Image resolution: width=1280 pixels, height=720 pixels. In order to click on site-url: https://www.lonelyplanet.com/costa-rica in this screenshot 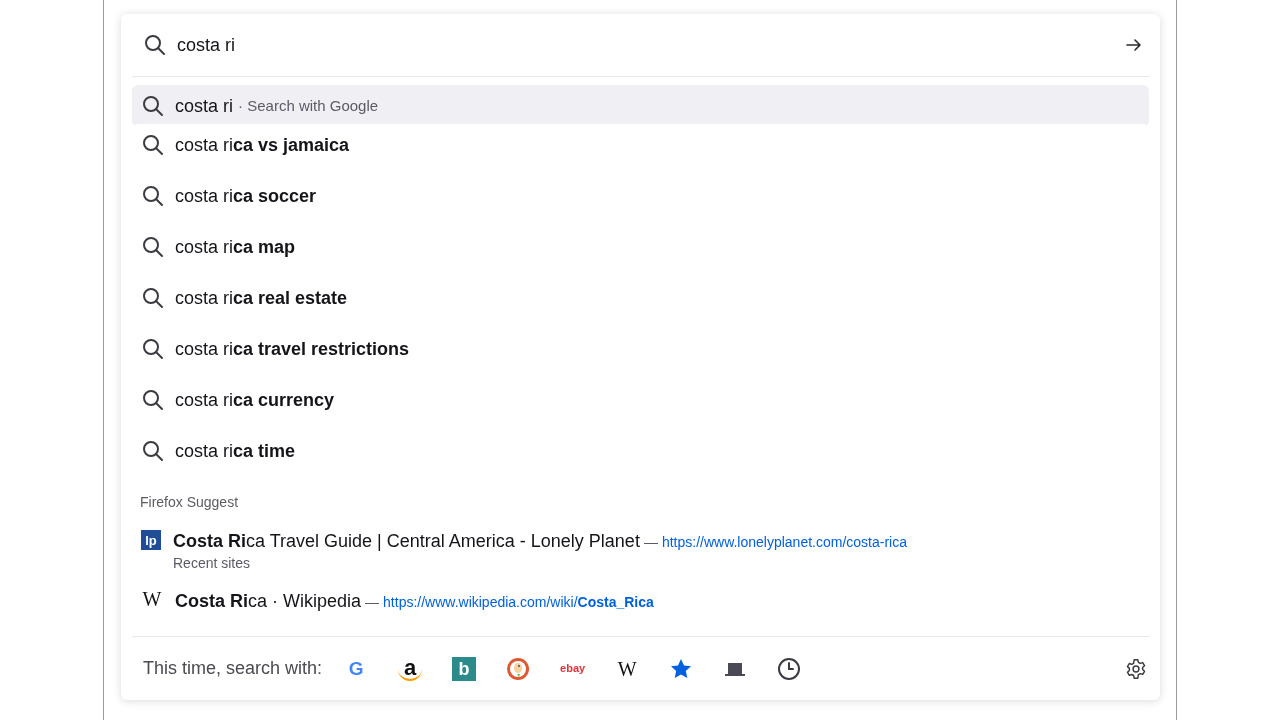, I will do `click(784, 542)`.